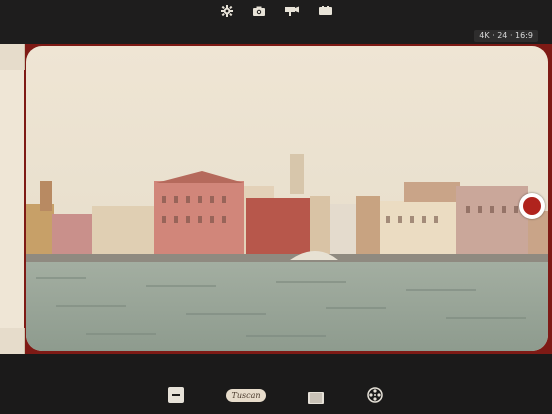  I want to click on top-toolbar: 4K · 24 · 16:9, so click(276, 22).